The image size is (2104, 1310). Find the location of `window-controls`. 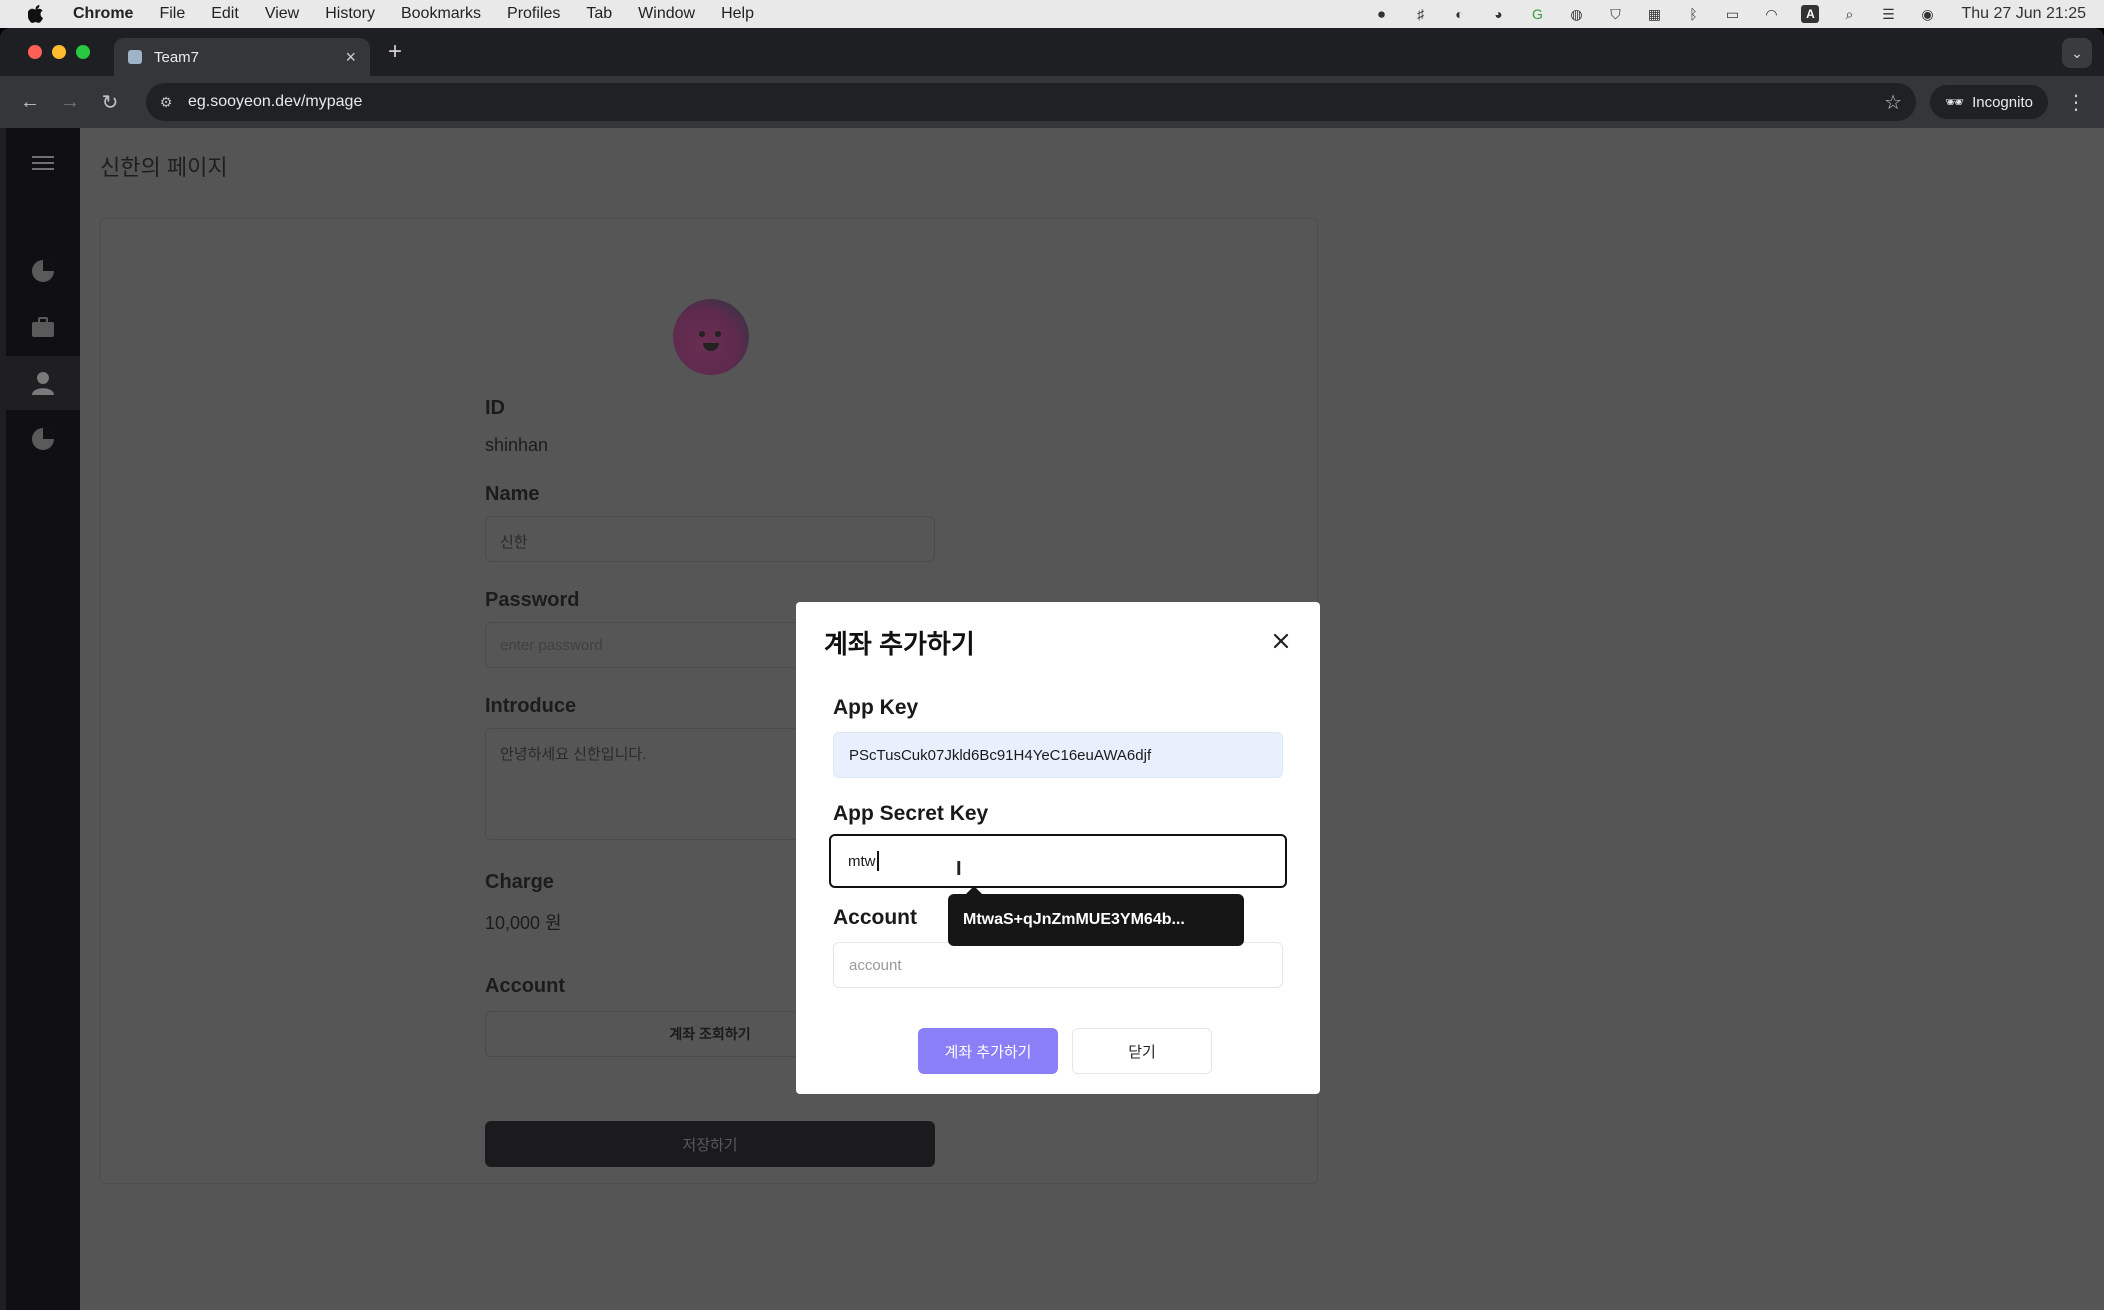

window-controls is located at coordinates (59, 52).